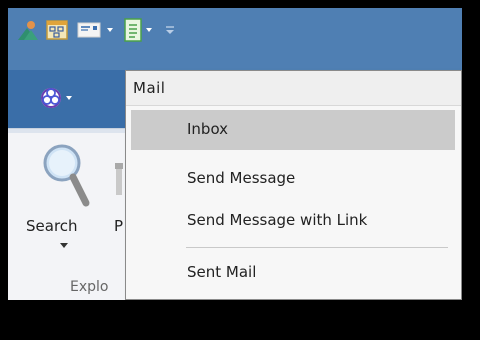 The height and width of the screenshot is (340, 480). What do you see at coordinates (277, 220) in the screenshot?
I see `menu-item-label: Send Message with Link` at bounding box center [277, 220].